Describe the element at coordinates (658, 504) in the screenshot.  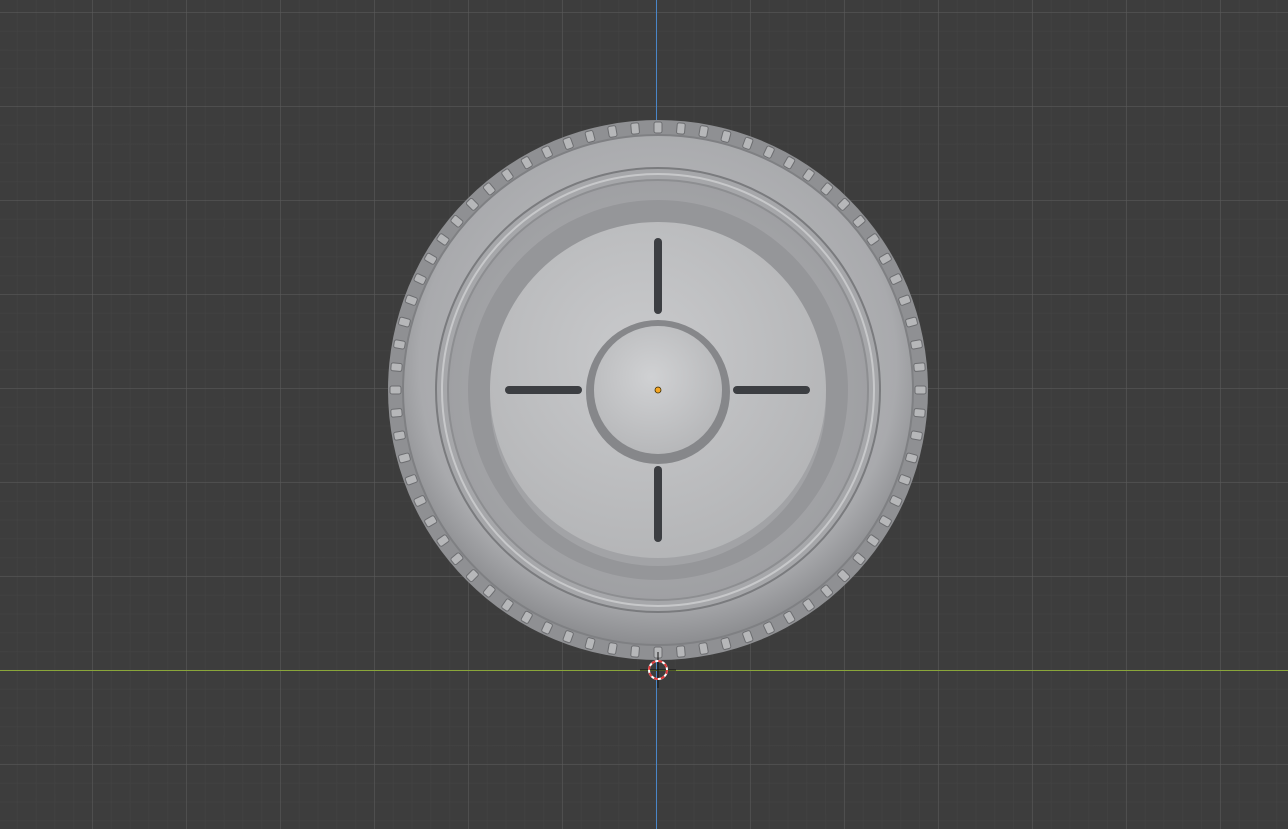
I see `slot-bottom` at that location.